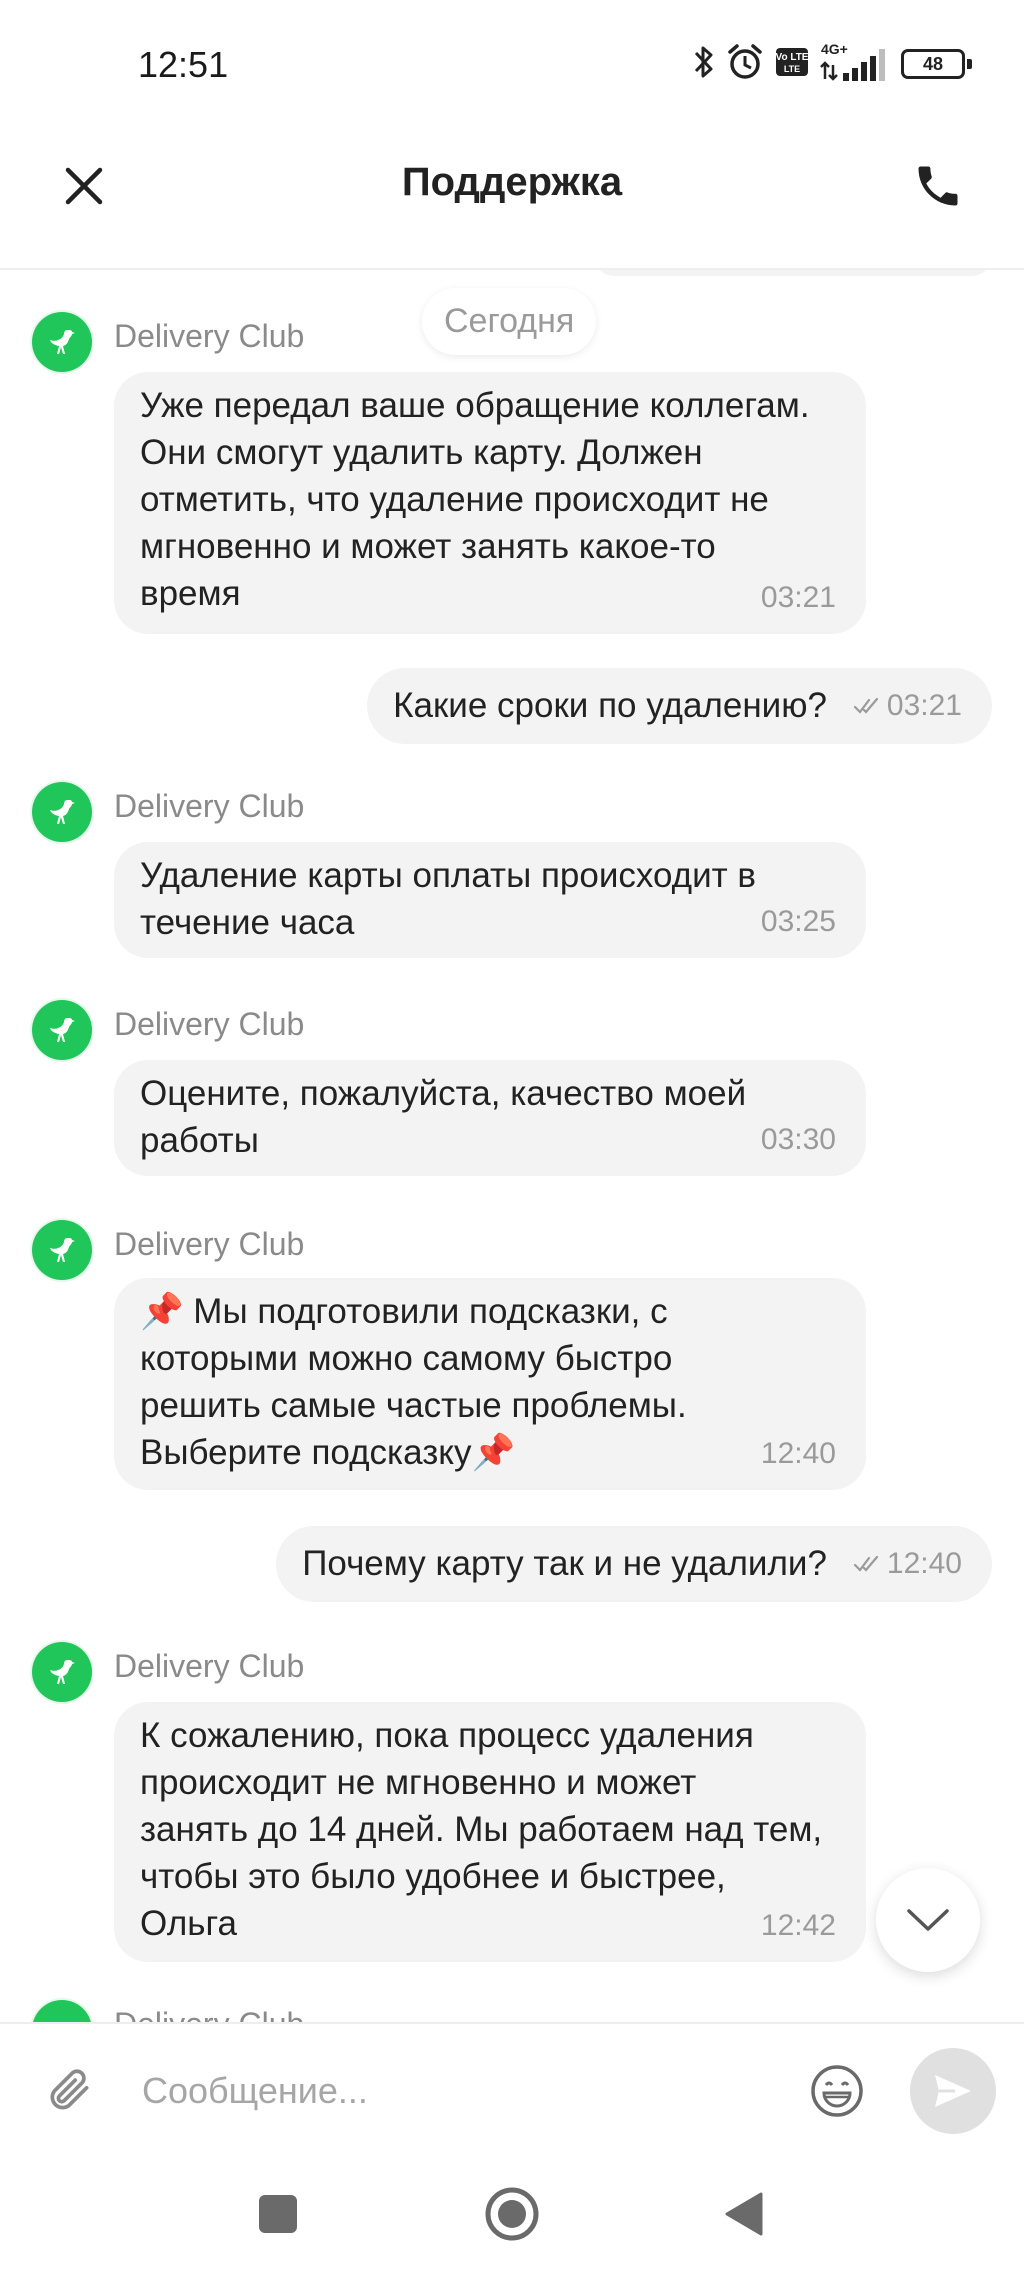  Describe the element at coordinates (183, 64) in the screenshot. I see `status-time: 12:51` at that location.